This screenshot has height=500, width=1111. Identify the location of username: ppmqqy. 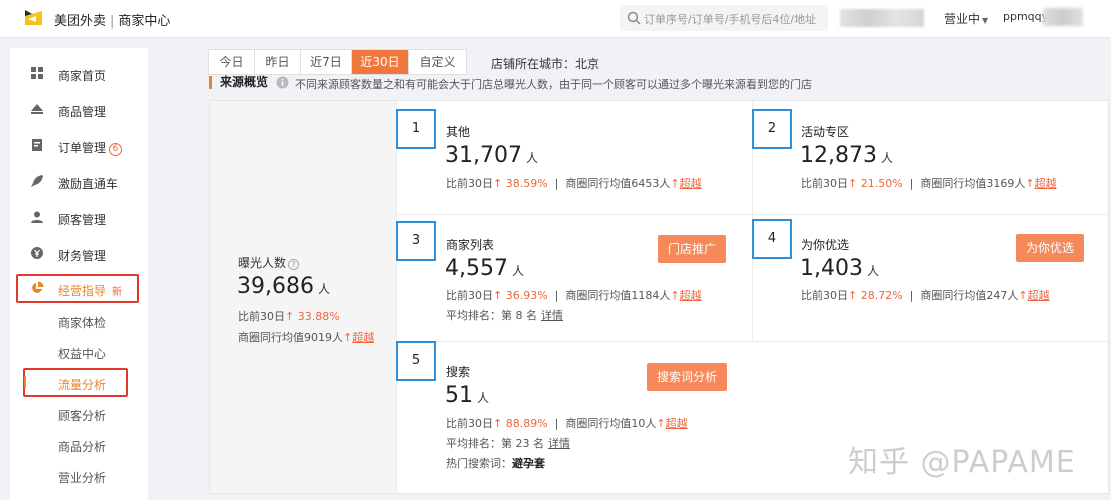
(1026, 16).